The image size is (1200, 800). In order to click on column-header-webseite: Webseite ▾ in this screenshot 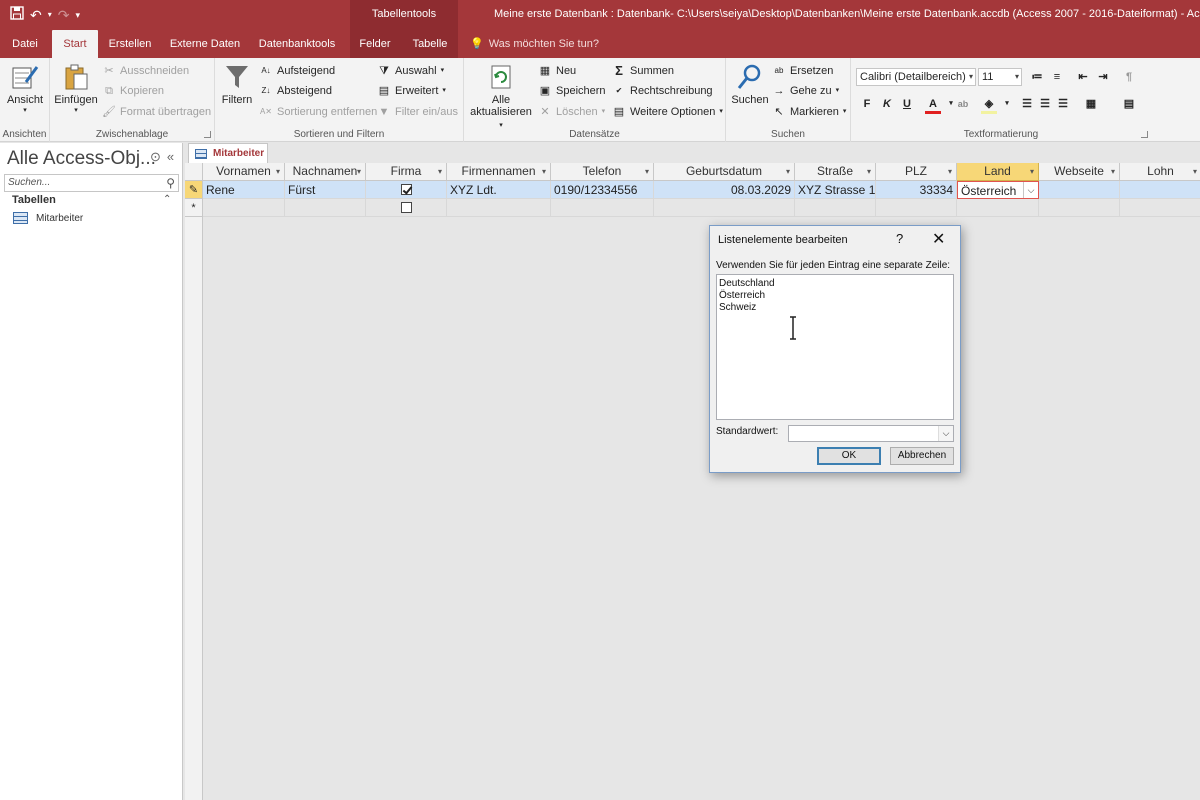, I will do `click(1079, 172)`.